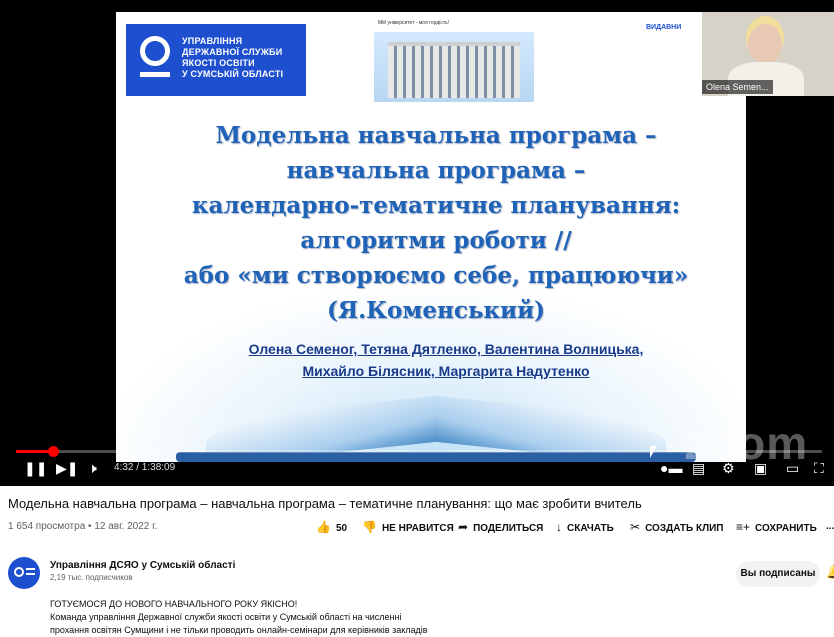  I want to click on autoplay-toggle-icon: ●▬, so click(671, 468).